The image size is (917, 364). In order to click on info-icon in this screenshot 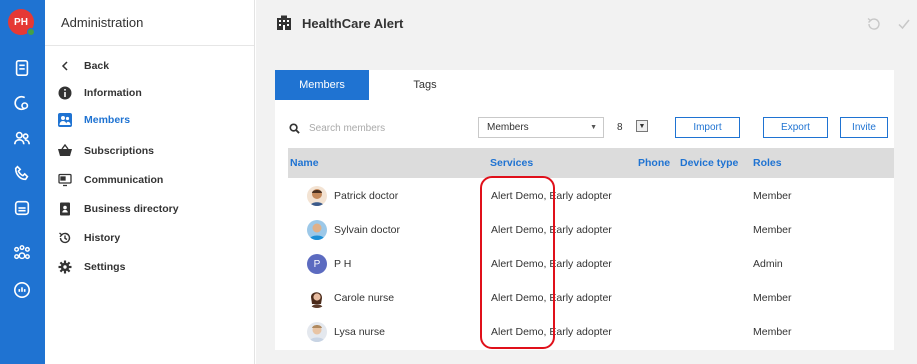, I will do `click(65, 93)`.